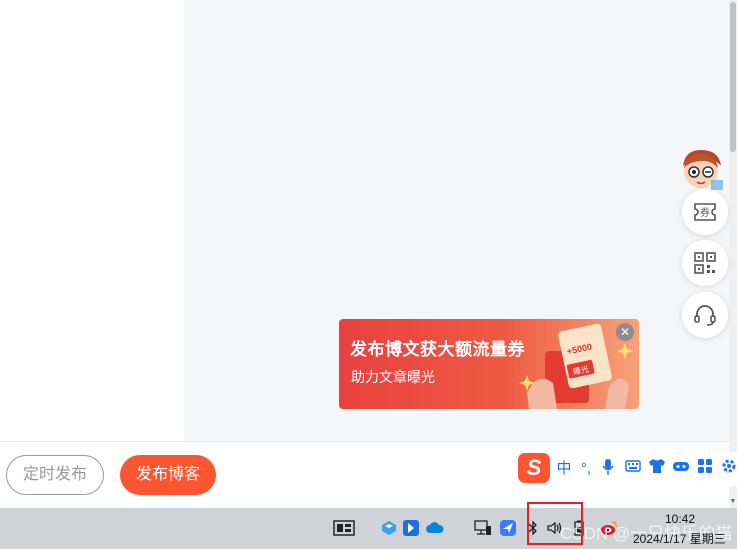 The image size is (737, 549). What do you see at coordinates (733, 77) in the screenshot?
I see `scrollbar-thumb` at bounding box center [733, 77].